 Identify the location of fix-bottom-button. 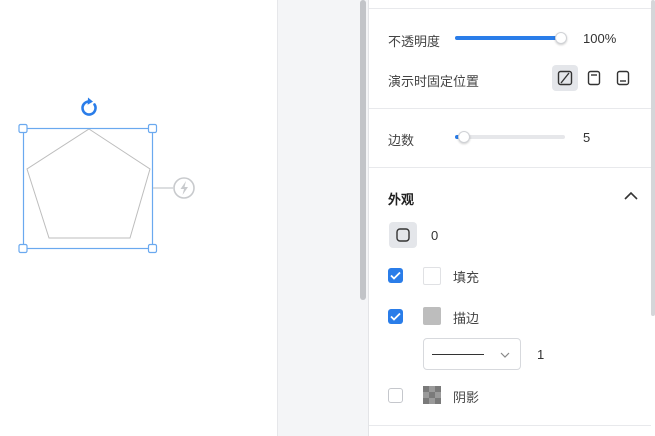
(623, 78).